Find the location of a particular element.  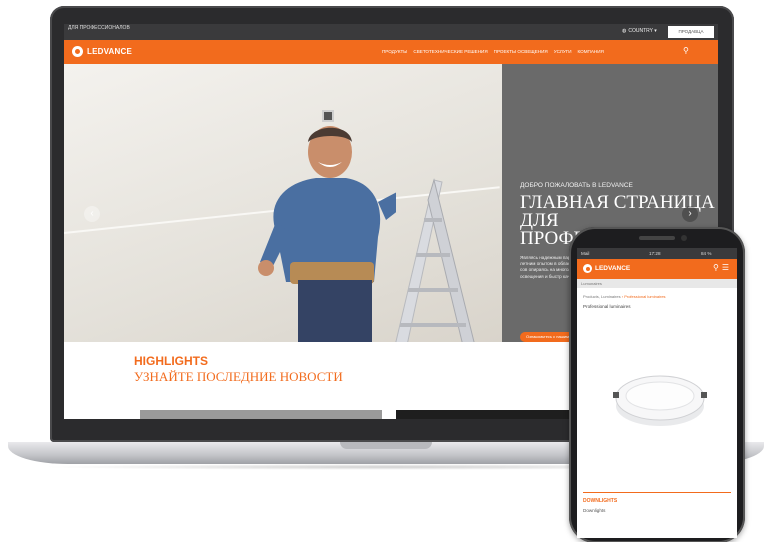

breadcrumb-current: › Professional luminaires is located at coordinates (643, 296).